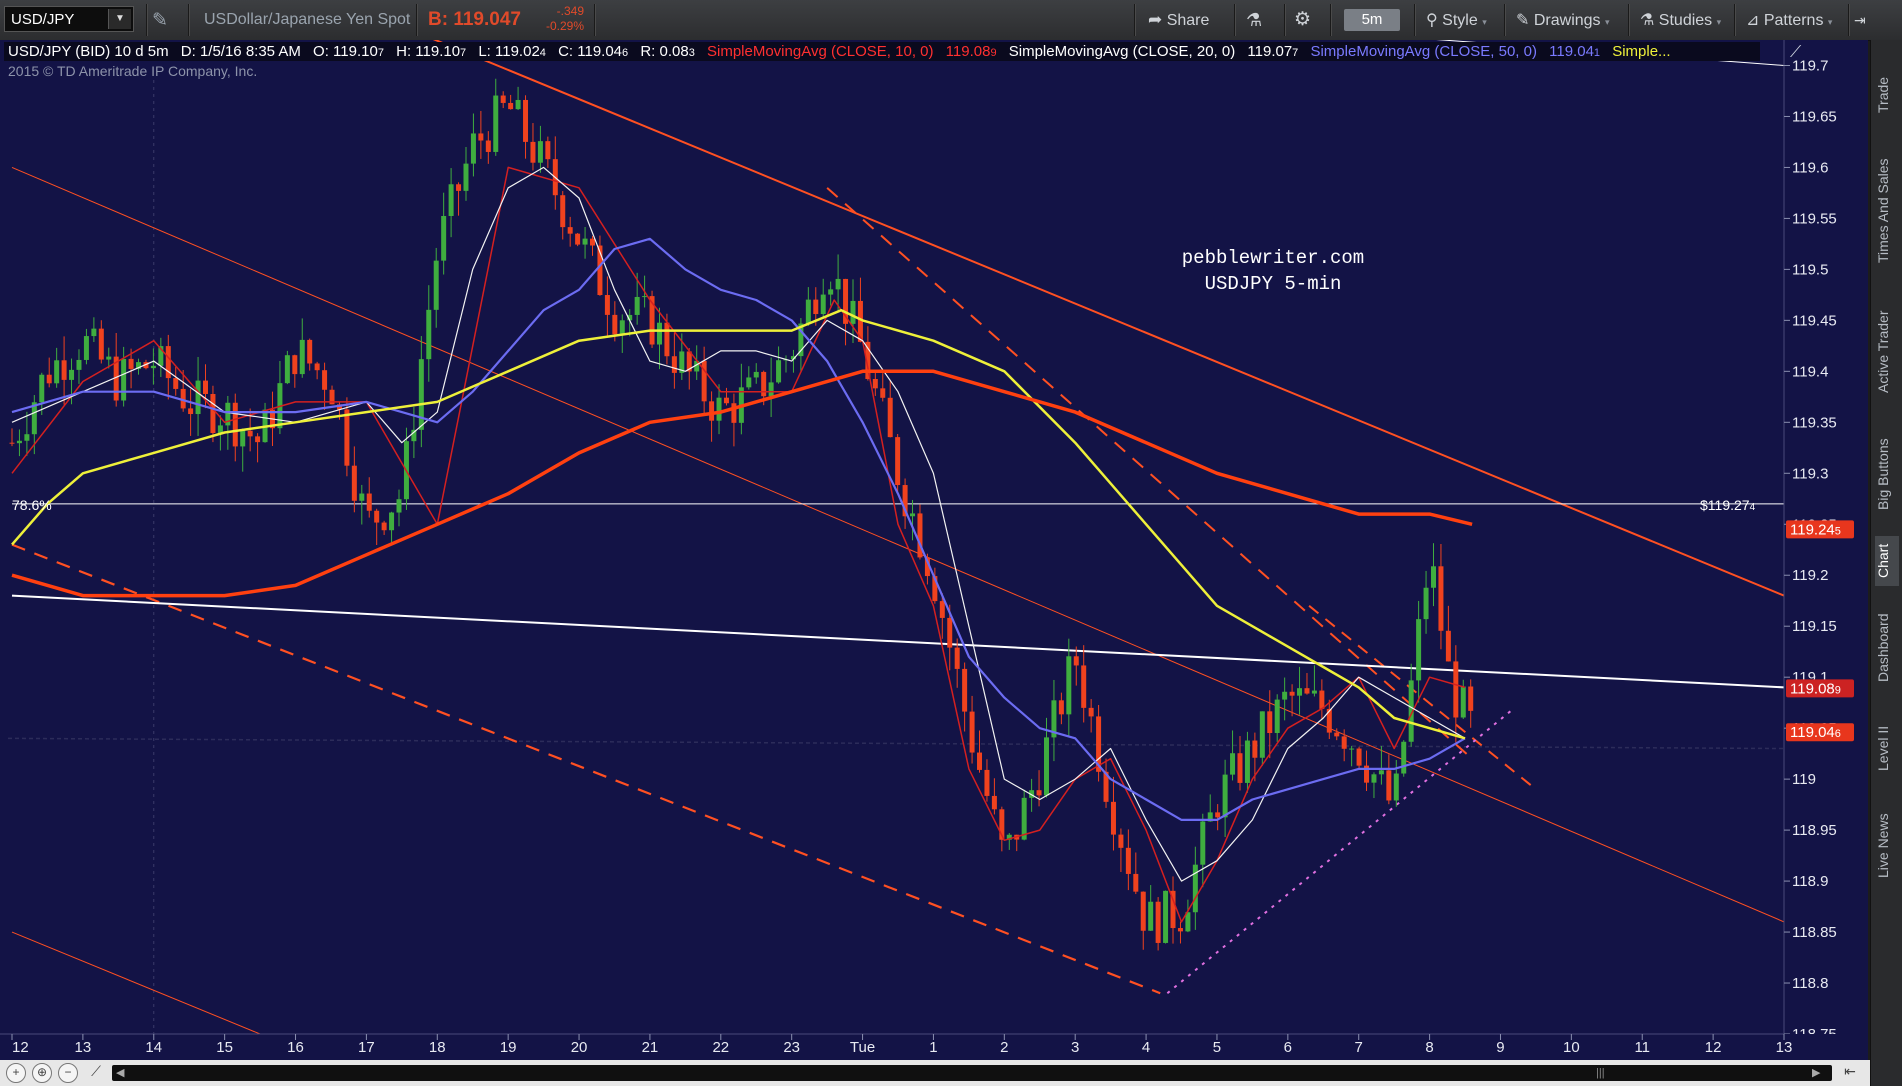  What do you see at coordinates (1217, 1047) in the screenshot?
I see `x-tick-label: 5` at bounding box center [1217, 1047].